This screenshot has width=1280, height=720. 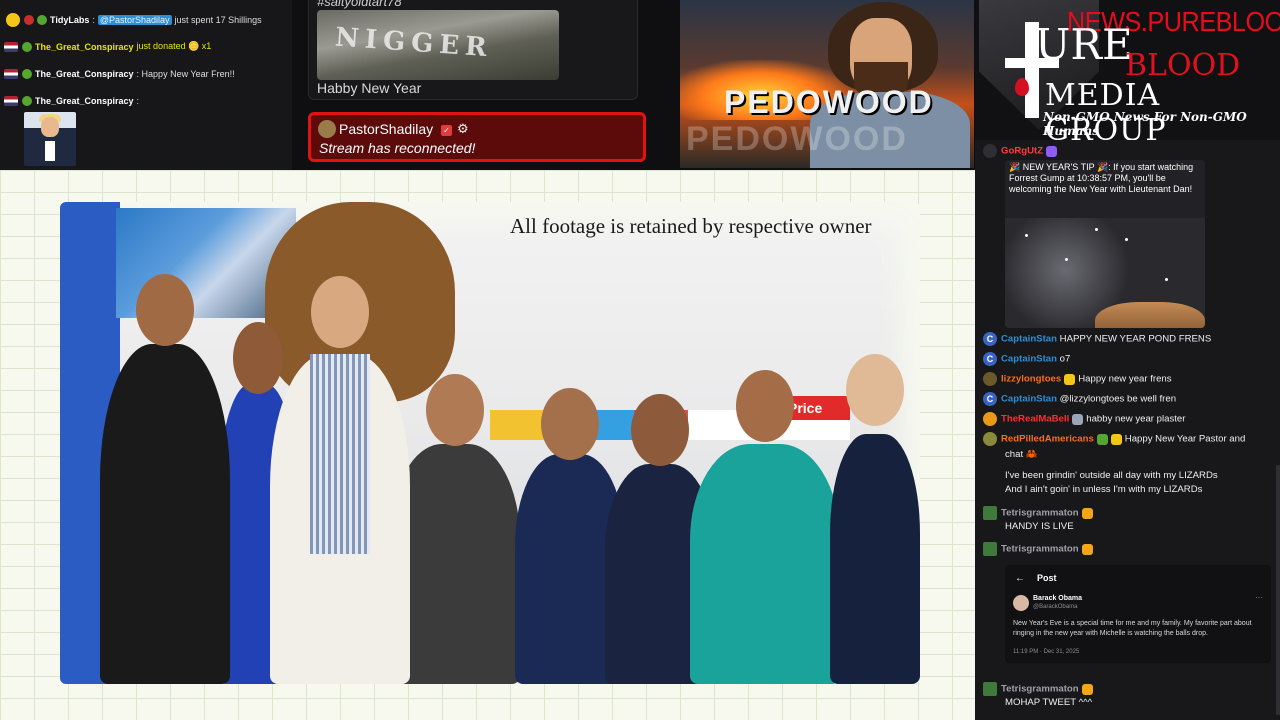 I want to click on chat-message: TheRealMaBell habby new year plaster, so click(x=1084, y=419).